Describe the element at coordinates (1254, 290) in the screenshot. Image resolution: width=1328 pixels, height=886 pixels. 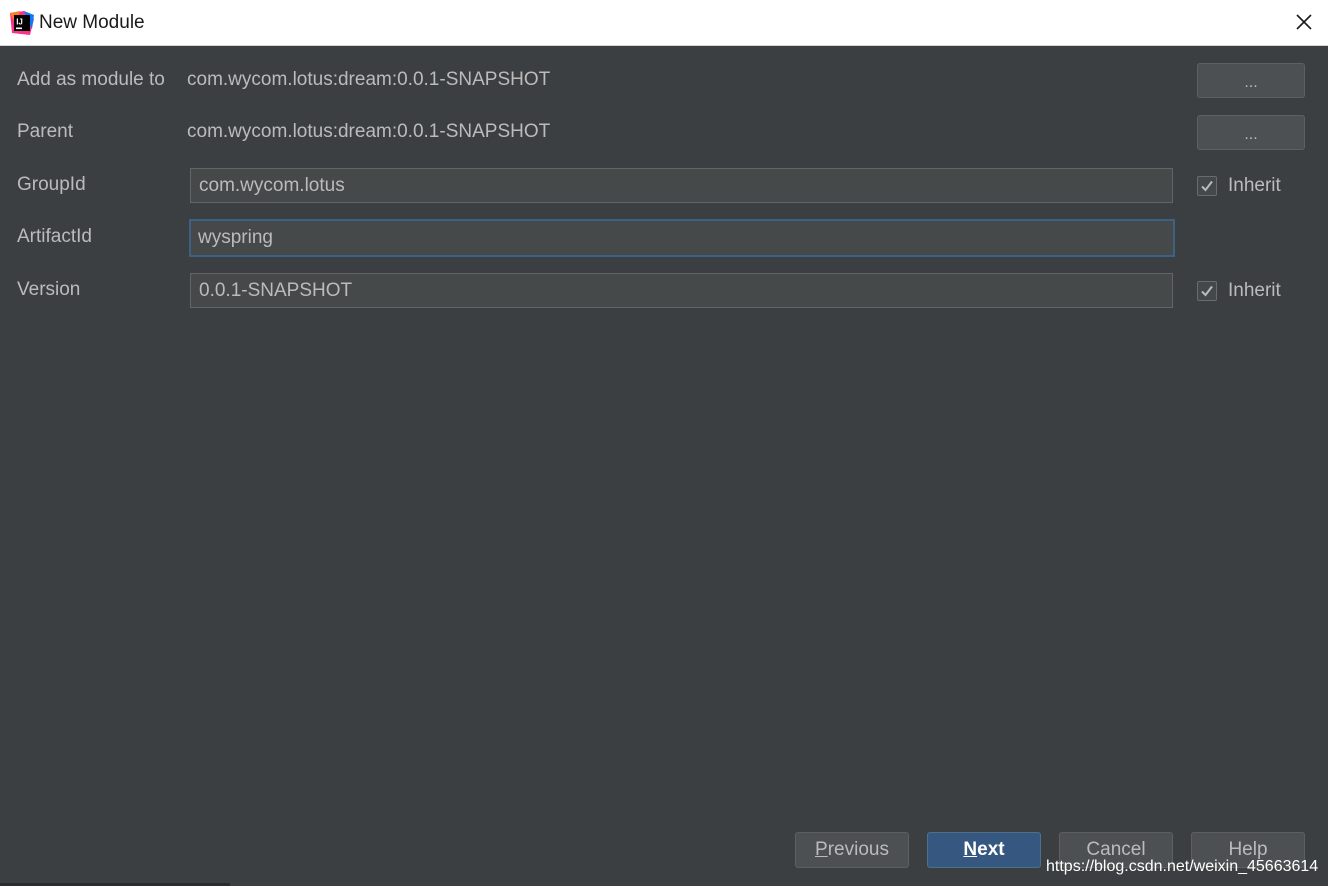
I see `version-inherit-label: Inherit` at that location.